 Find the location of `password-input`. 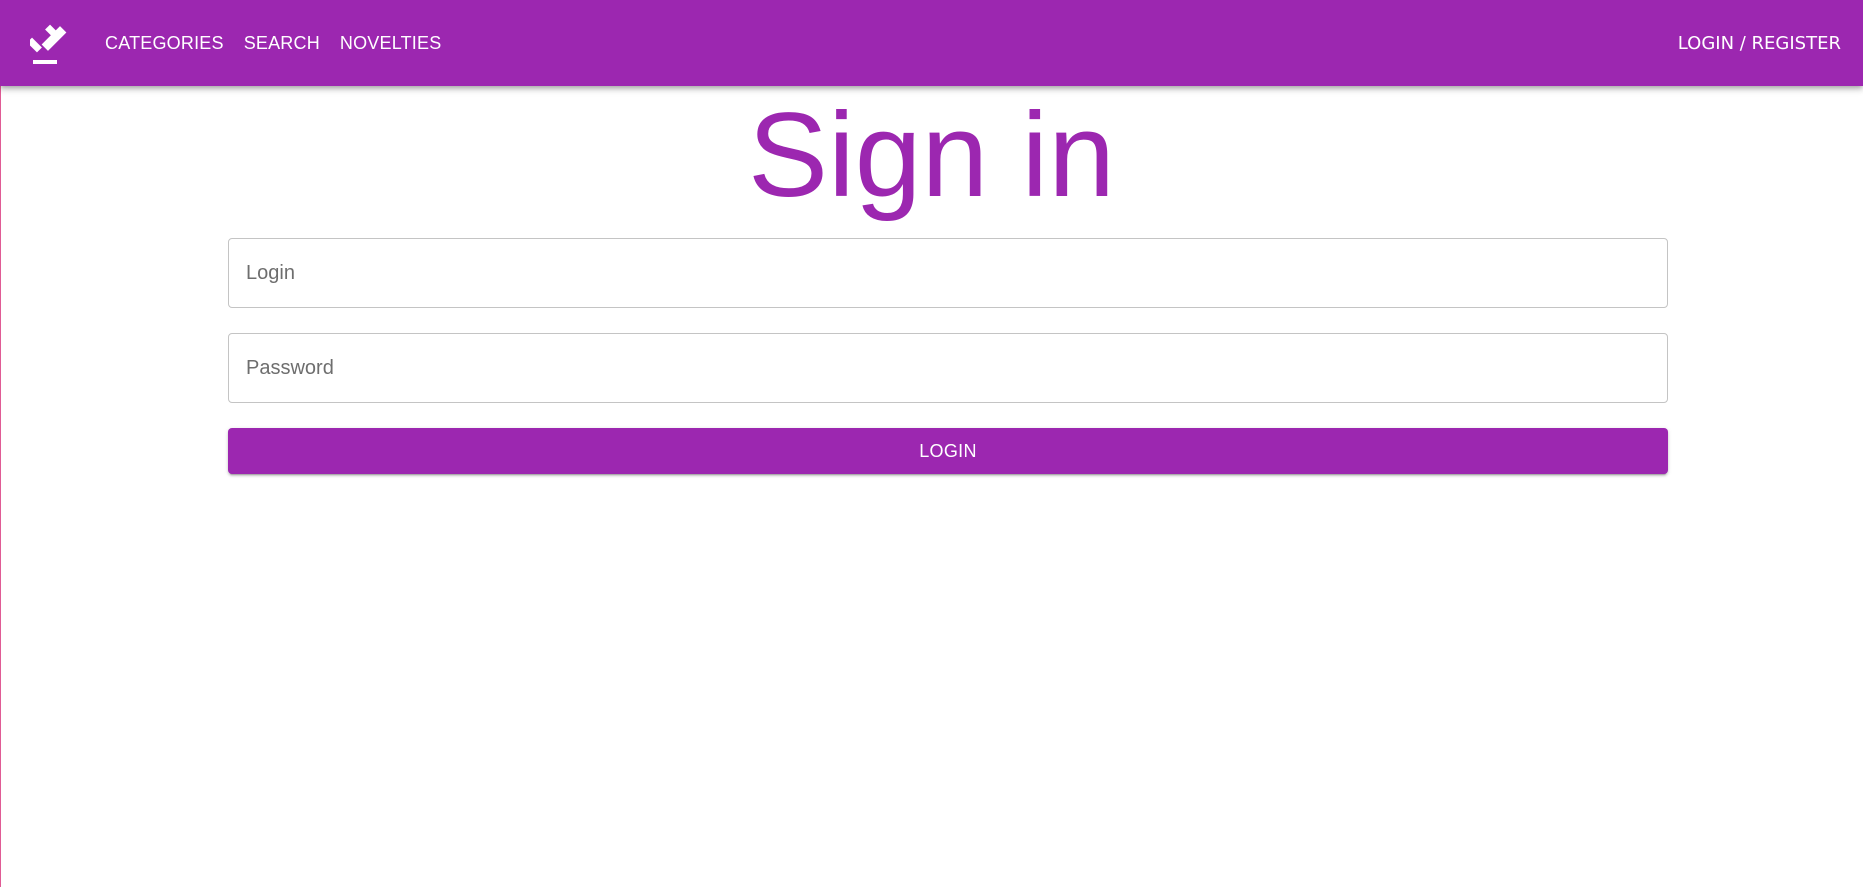

password-input is located at coordinates (948, 368).